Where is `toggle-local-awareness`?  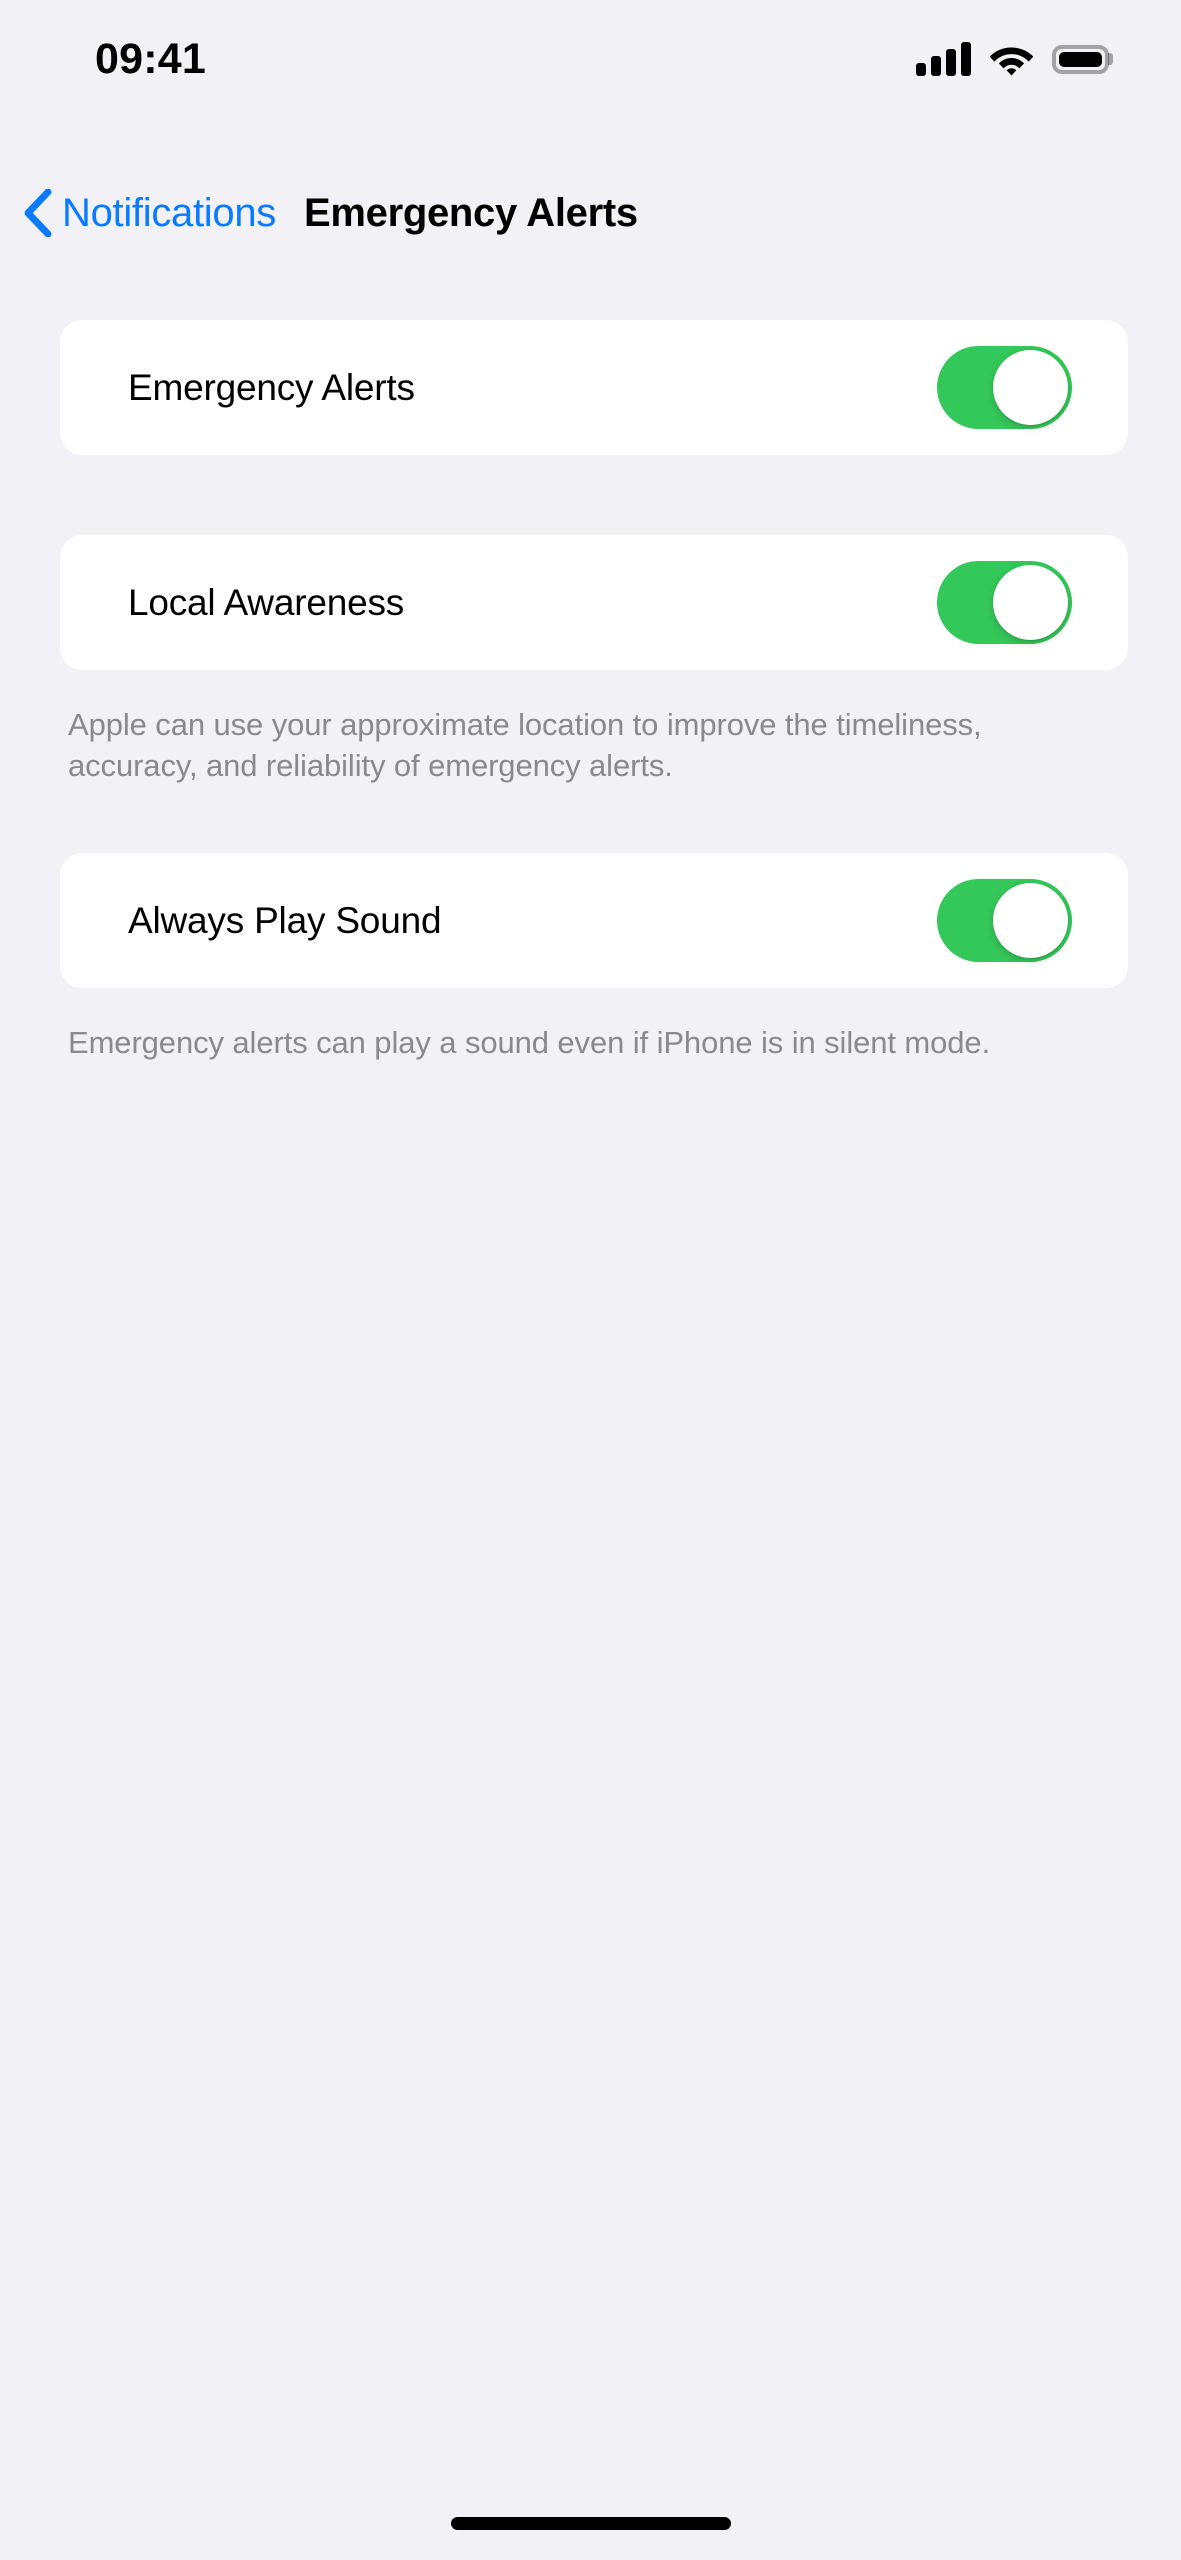 toggle-local-awareness is located at coordinates (1004, 602).